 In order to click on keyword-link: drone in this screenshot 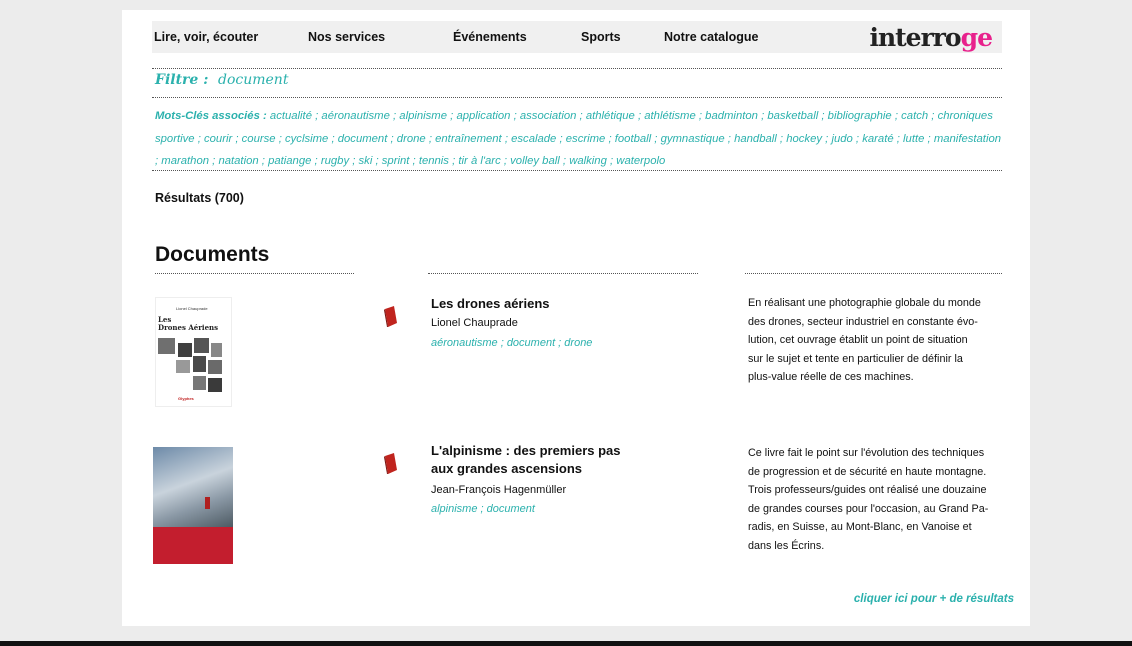, I will do `click(411, 139)`.